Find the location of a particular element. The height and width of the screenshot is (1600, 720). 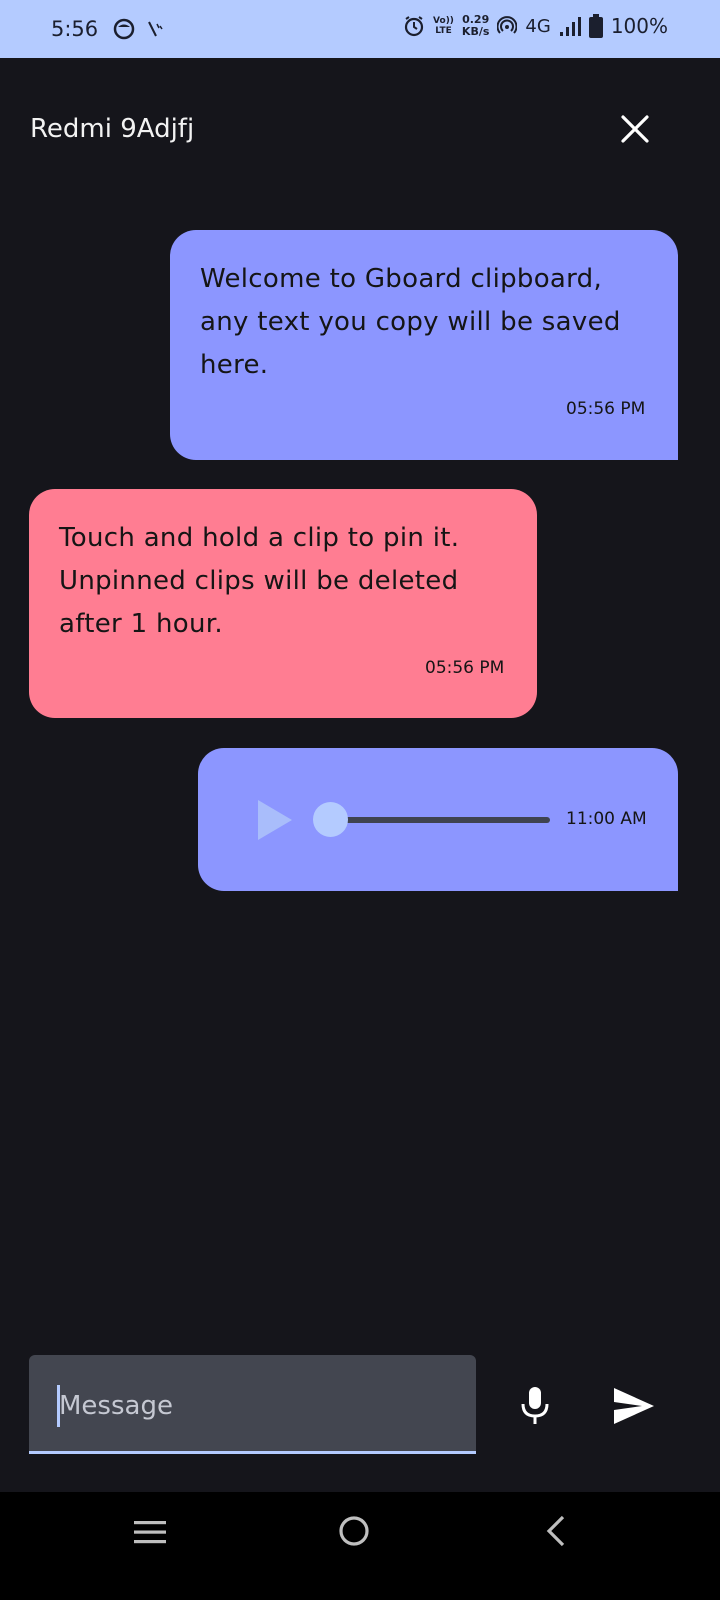

home-icon is located at coordinates (354, 1531).